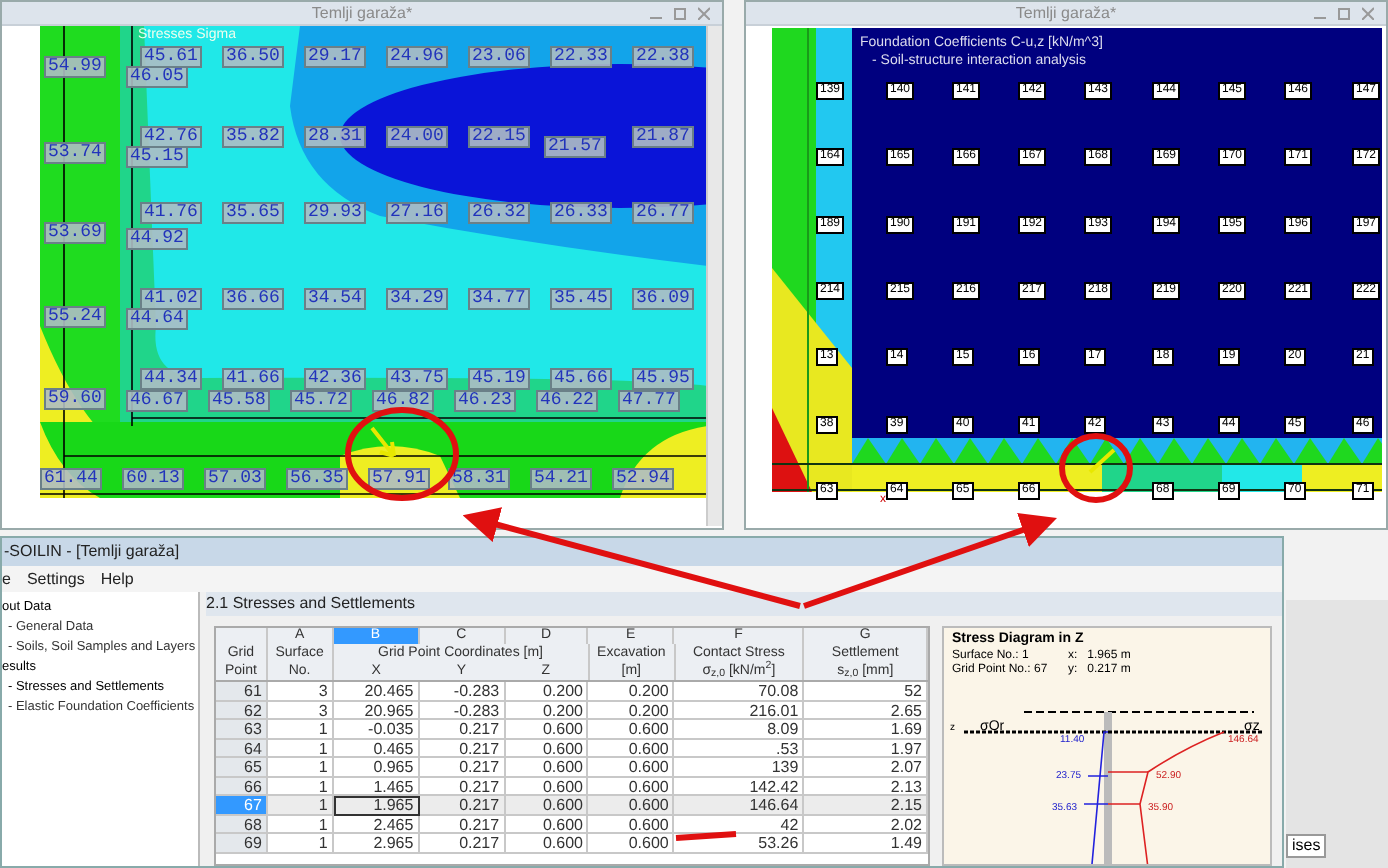 This screenshot has height=868, width=1388. What do you see at coordinates (498, 379) in the screenshot?
I see `stress-value-label: 45.19` at bounding box center [498, 379].